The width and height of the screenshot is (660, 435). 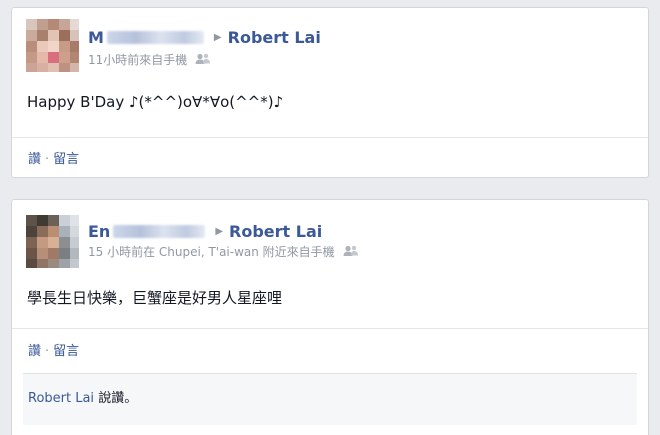 I want to click on likes-suffix: 說讚。, so click(x=116, y=398).